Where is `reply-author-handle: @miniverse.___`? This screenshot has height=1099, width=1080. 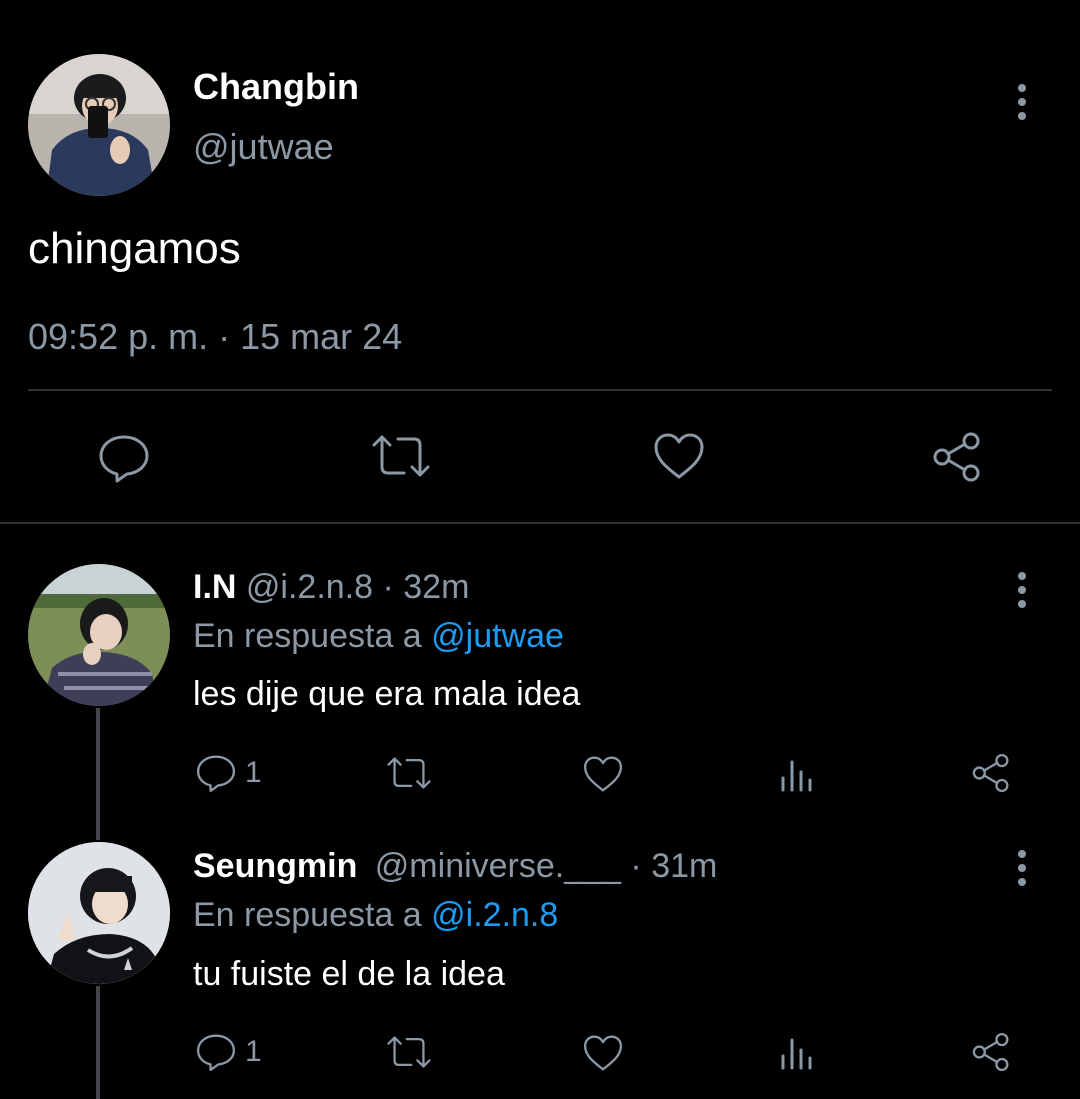 reply-author-handle: @miniverse.___ is located at coordinates (498, 866).